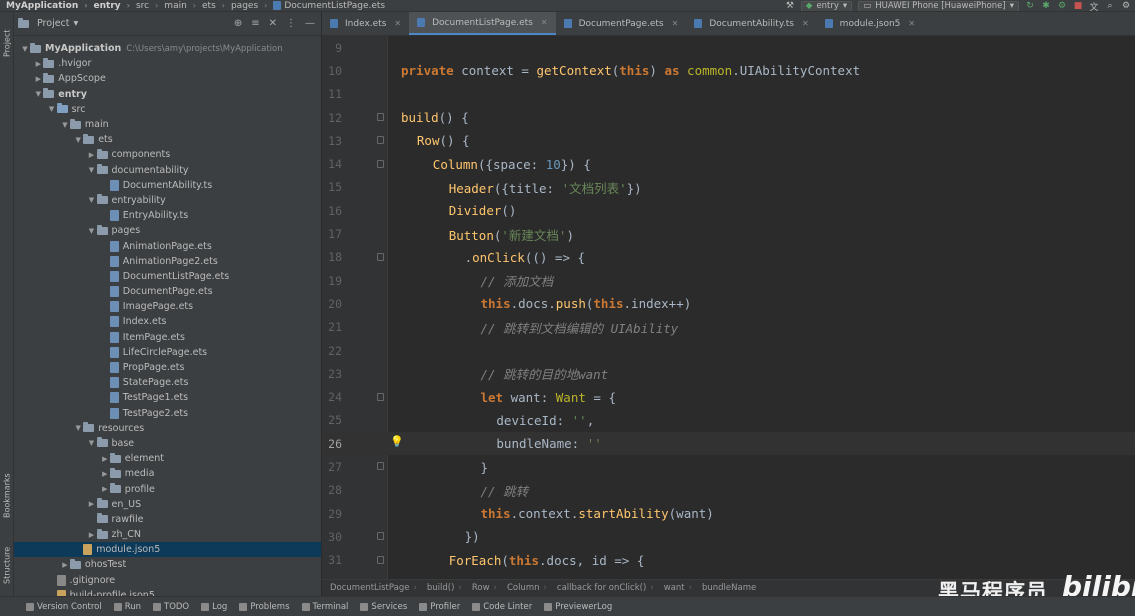 The height and width of the screenshot is (616, 1135). What do you see at coordinates (1110, 6) in the screenshot?
I see `search-icon: ⌕` at bounding box center [1110, 6].